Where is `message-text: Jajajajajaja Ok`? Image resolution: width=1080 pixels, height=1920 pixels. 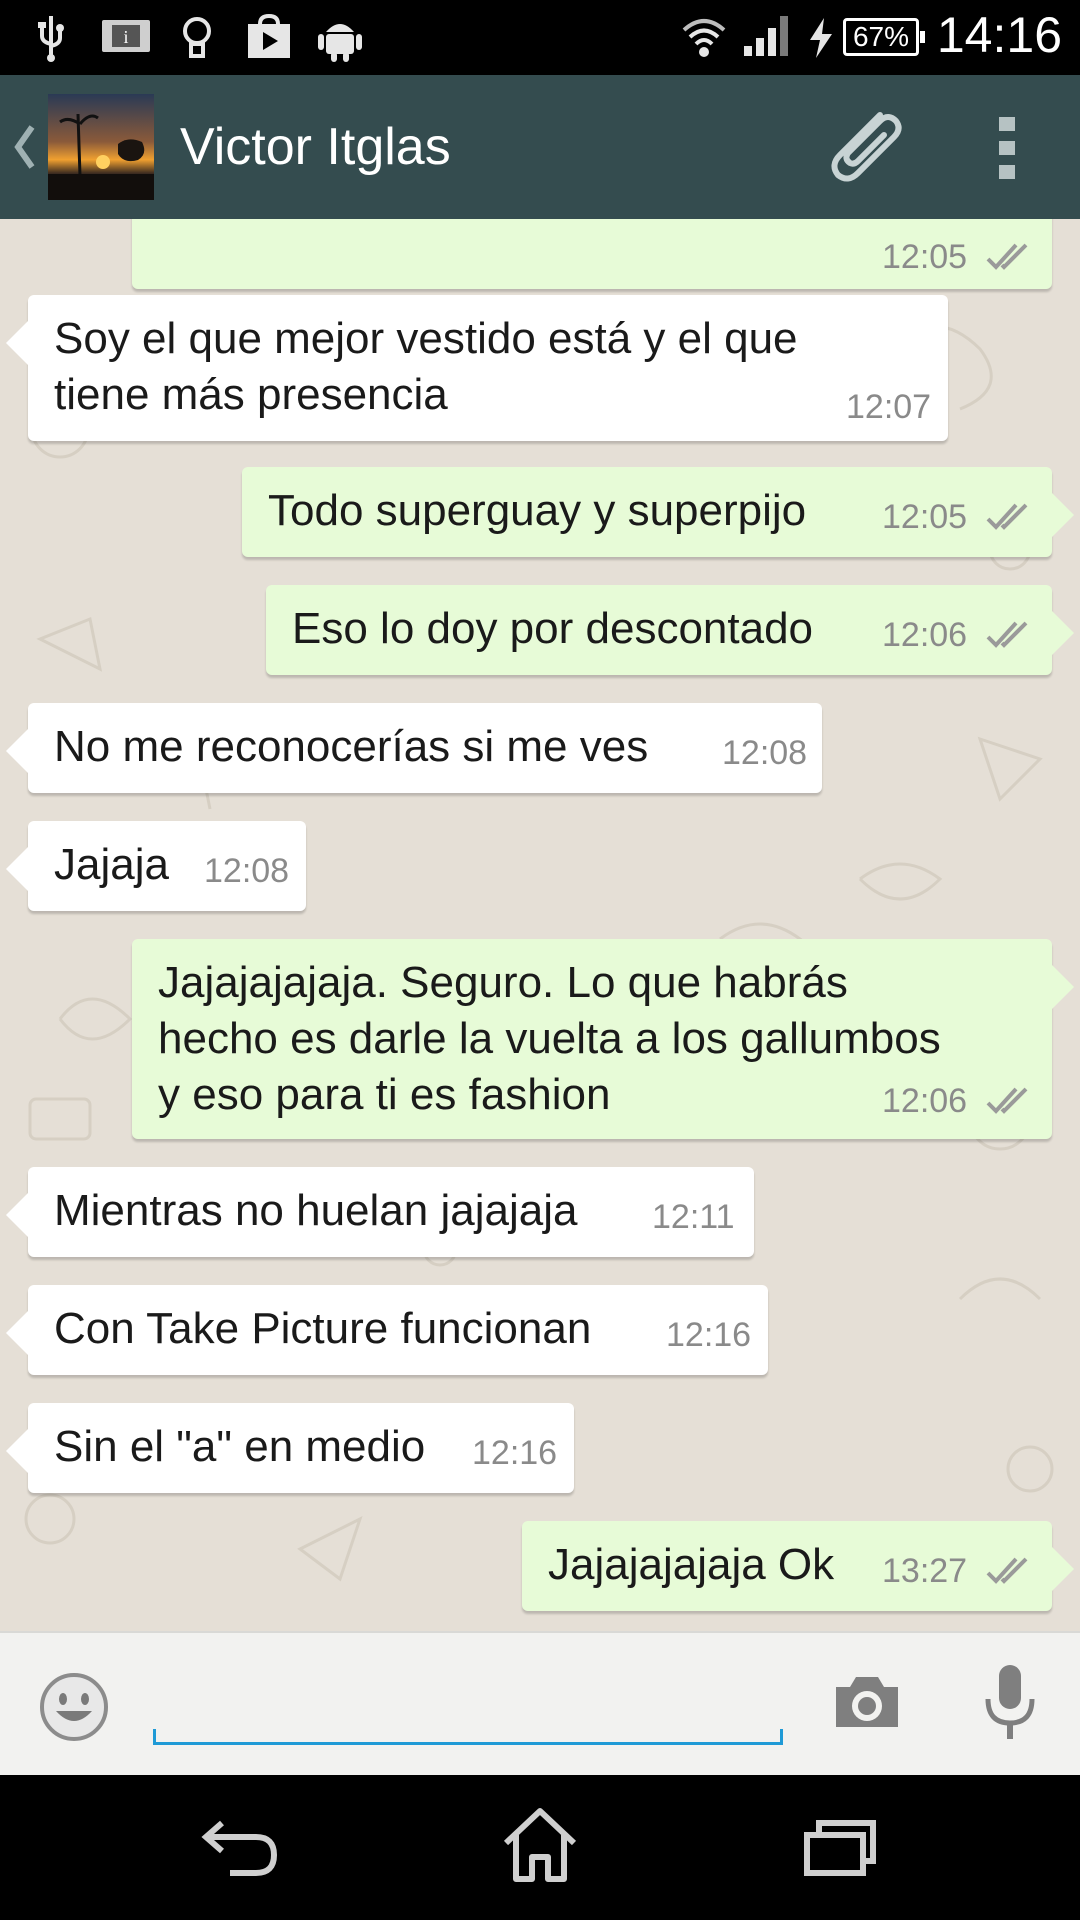
message-text: Jajajajajaja Ok is located at coordinates (691, 1564).